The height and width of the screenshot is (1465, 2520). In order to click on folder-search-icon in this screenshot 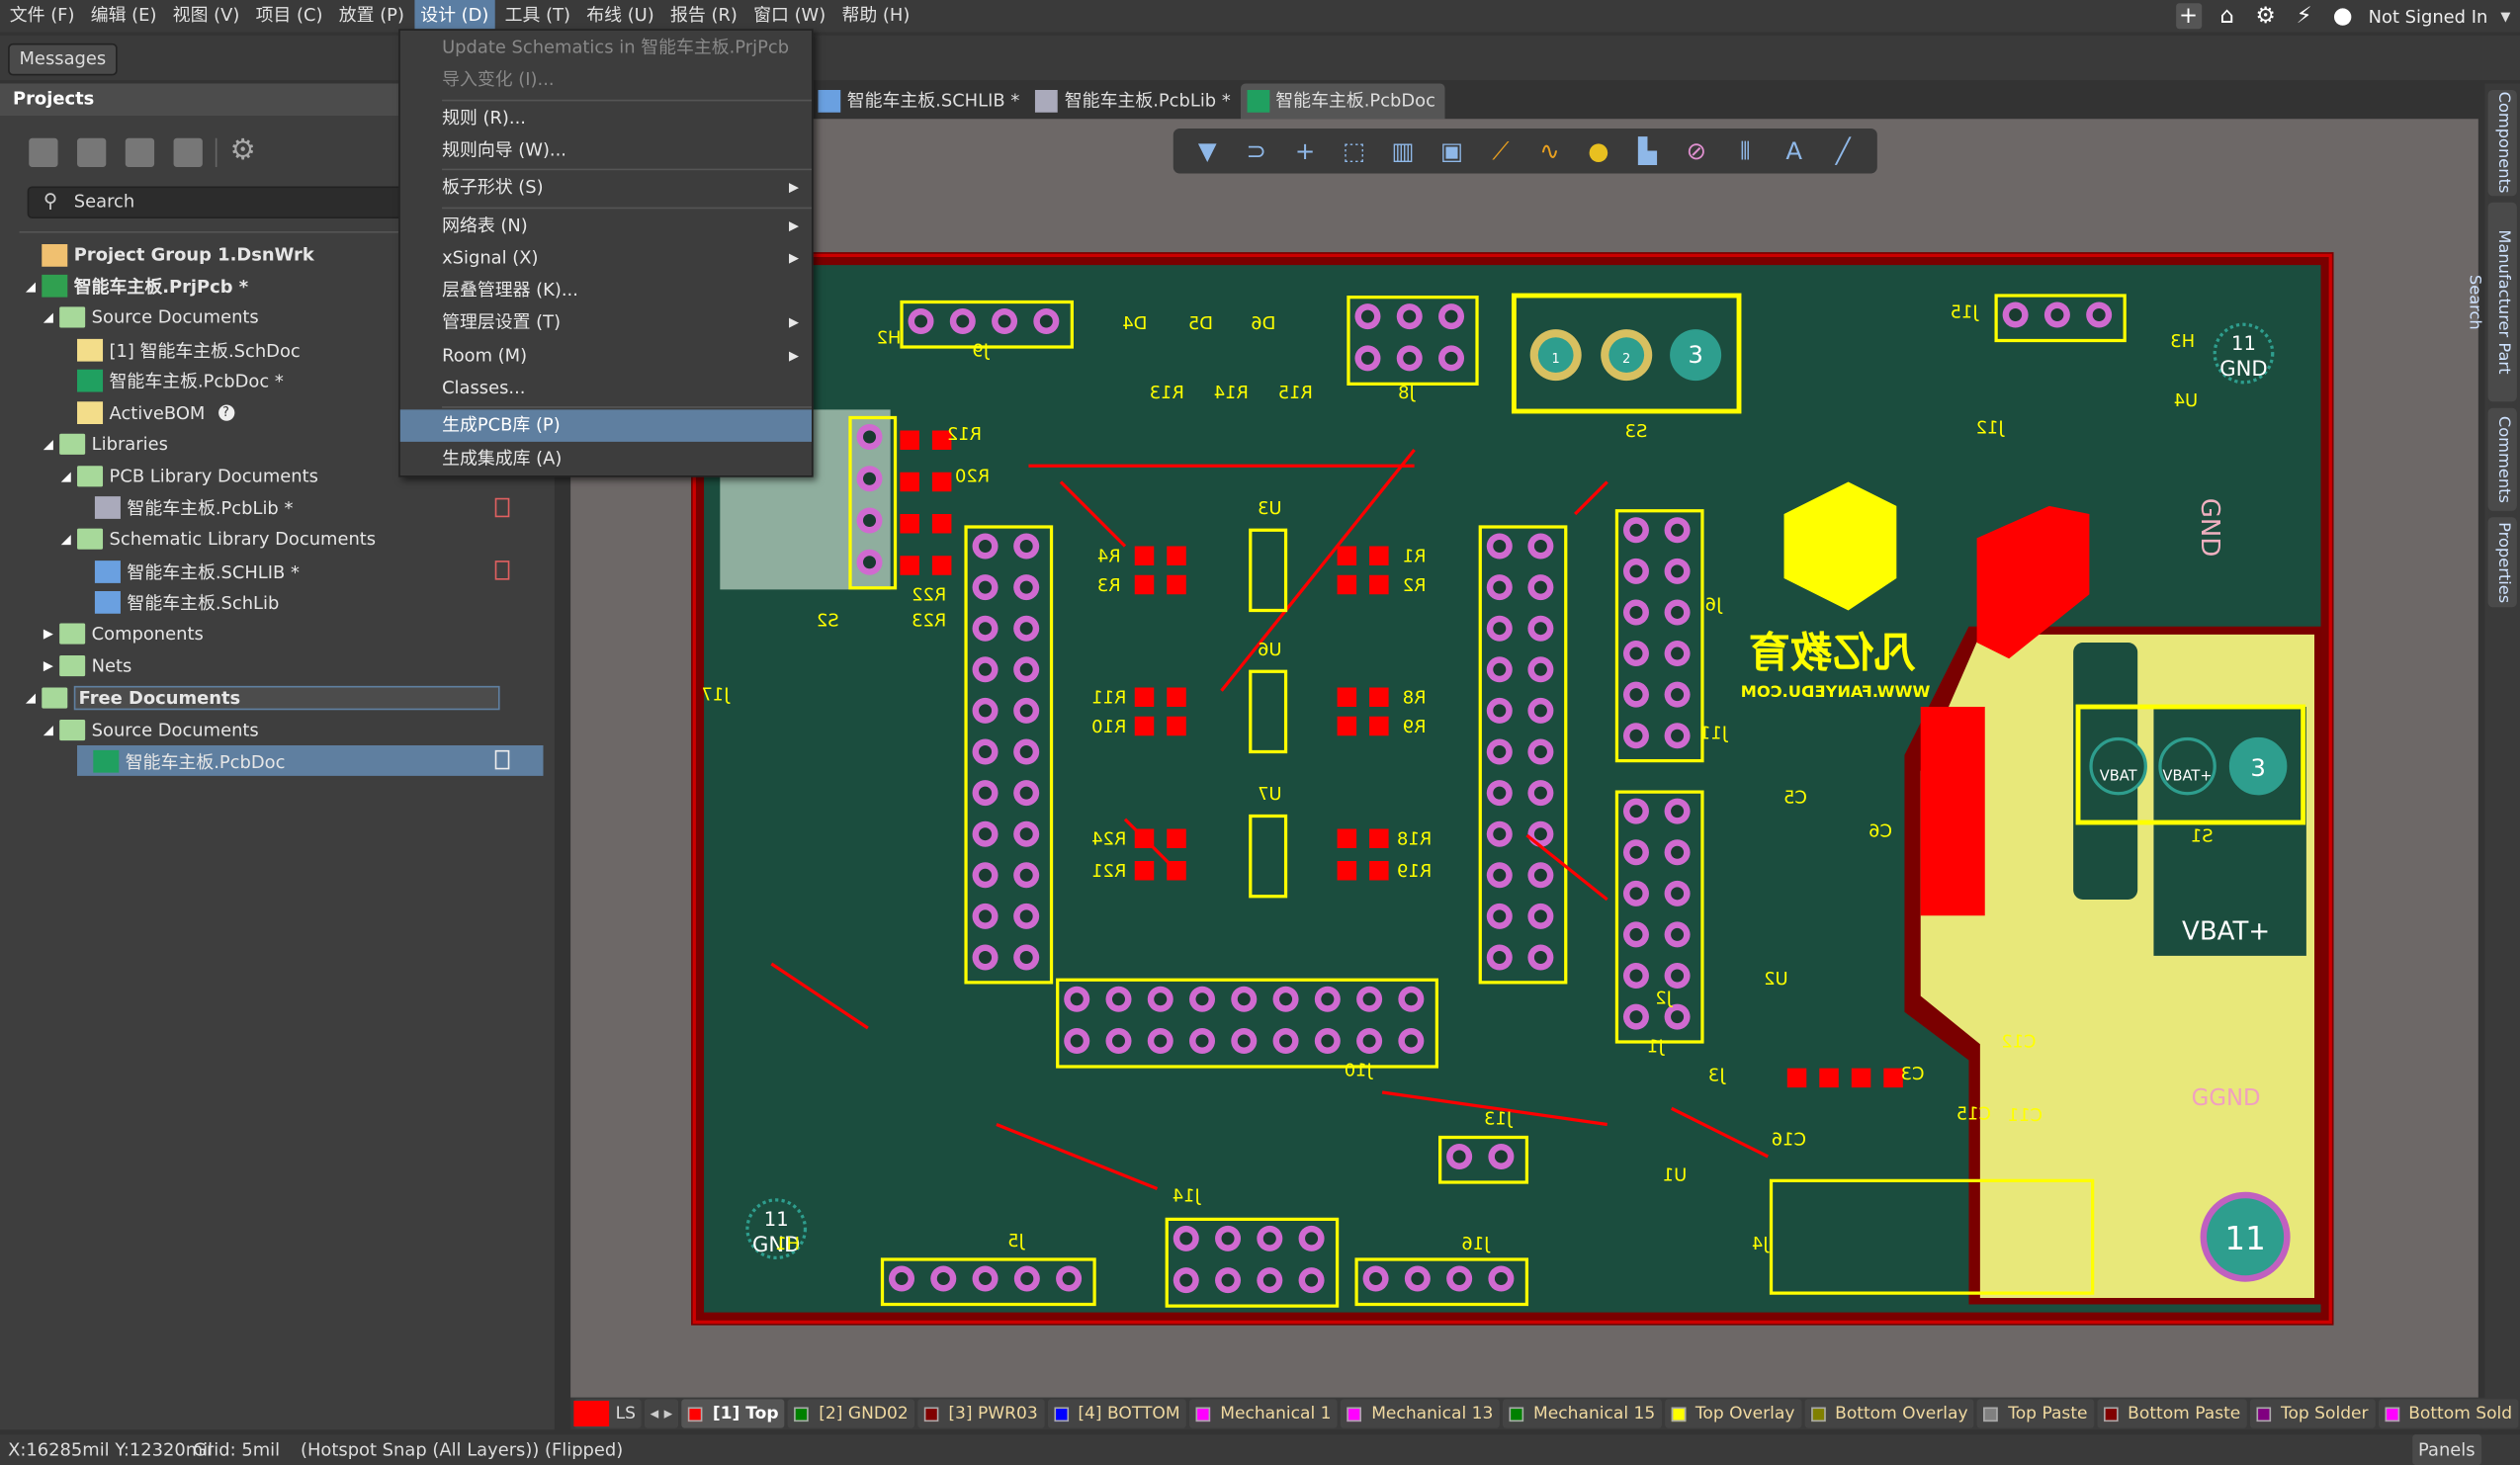, I will do `click(140, 152)`.